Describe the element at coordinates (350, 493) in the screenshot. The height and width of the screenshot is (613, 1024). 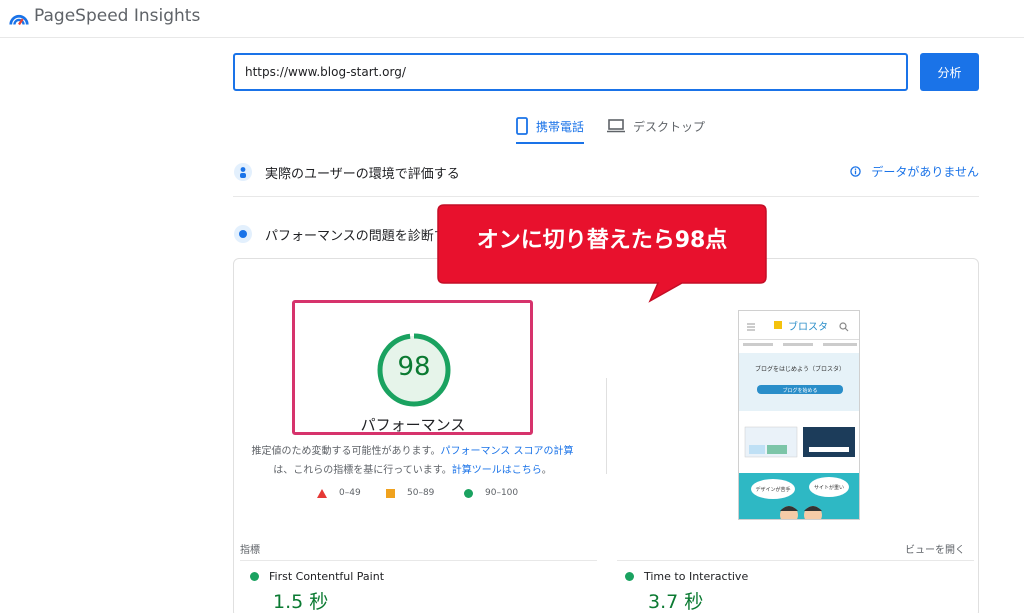
I see `legend-poor-label: 0–49` at that location.